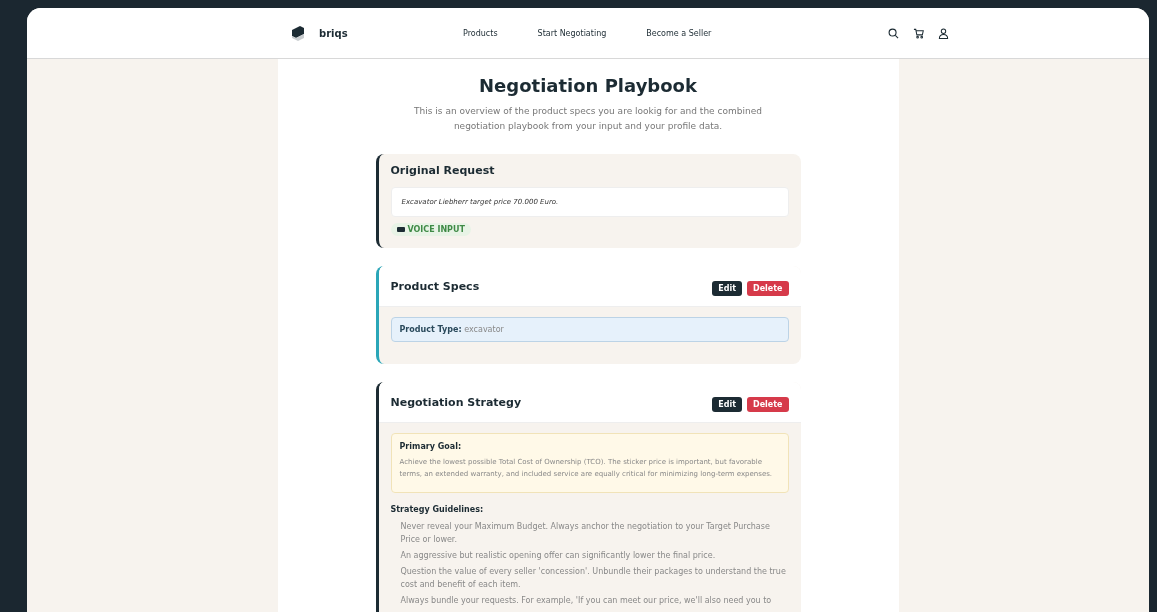  I want to click on voice-input-badge: VOICE INPUT, so click(430, 229).